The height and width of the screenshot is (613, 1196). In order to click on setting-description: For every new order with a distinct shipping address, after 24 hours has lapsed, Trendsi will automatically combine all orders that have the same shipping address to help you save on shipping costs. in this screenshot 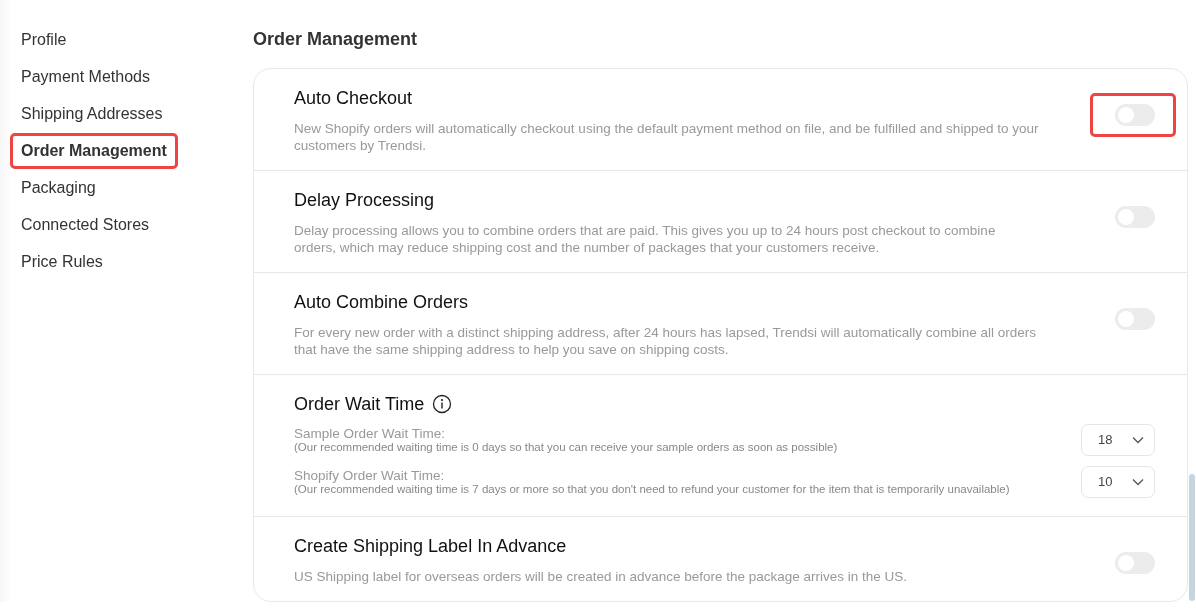, I will do `click(666, 341)`.